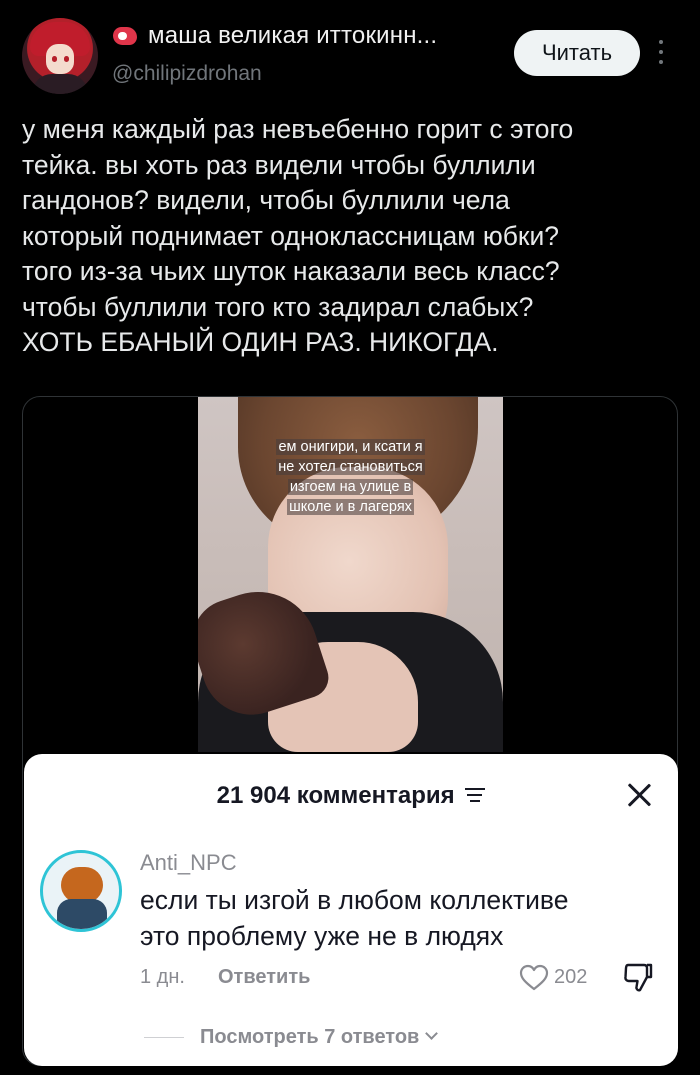 Image resolution: width=700 pixels, height=1075 pixels. Describe the element at coordinates (571, 977) in the screenshot. I see `like-count: 202` at that location.